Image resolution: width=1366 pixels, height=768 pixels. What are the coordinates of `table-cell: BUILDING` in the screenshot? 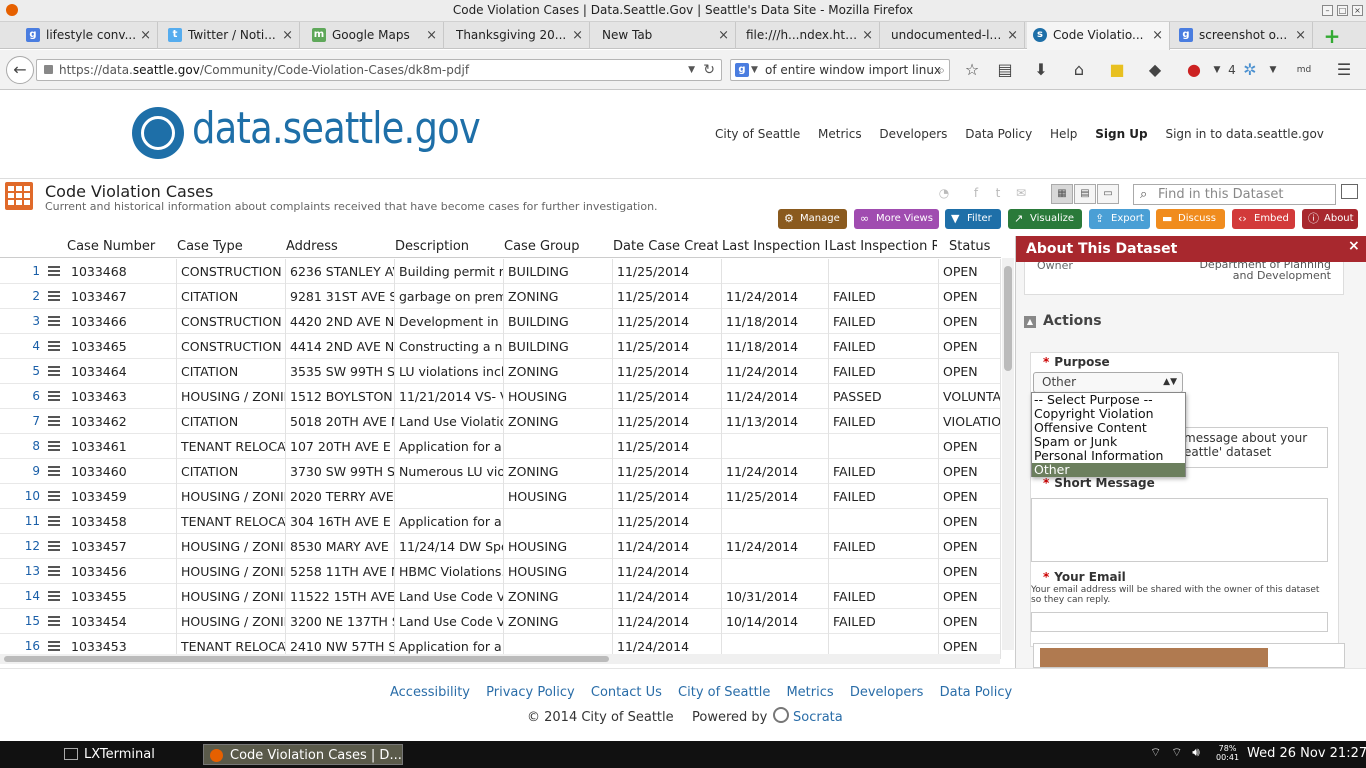 It's located at (558, 271).